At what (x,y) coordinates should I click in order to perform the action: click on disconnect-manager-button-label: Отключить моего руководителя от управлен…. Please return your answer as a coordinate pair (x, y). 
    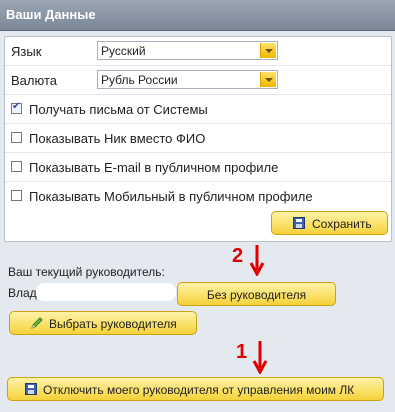
    Looking at the image, I should click on (199, 390).